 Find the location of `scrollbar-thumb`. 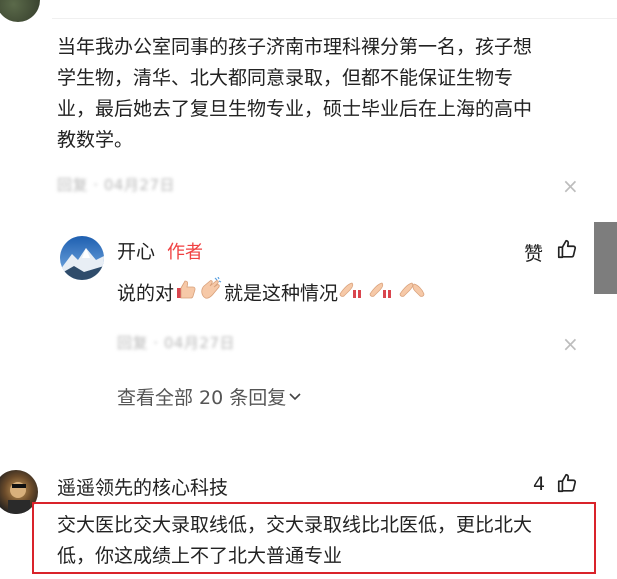

scrollbar-thumb is located at coordinates (605, 258).